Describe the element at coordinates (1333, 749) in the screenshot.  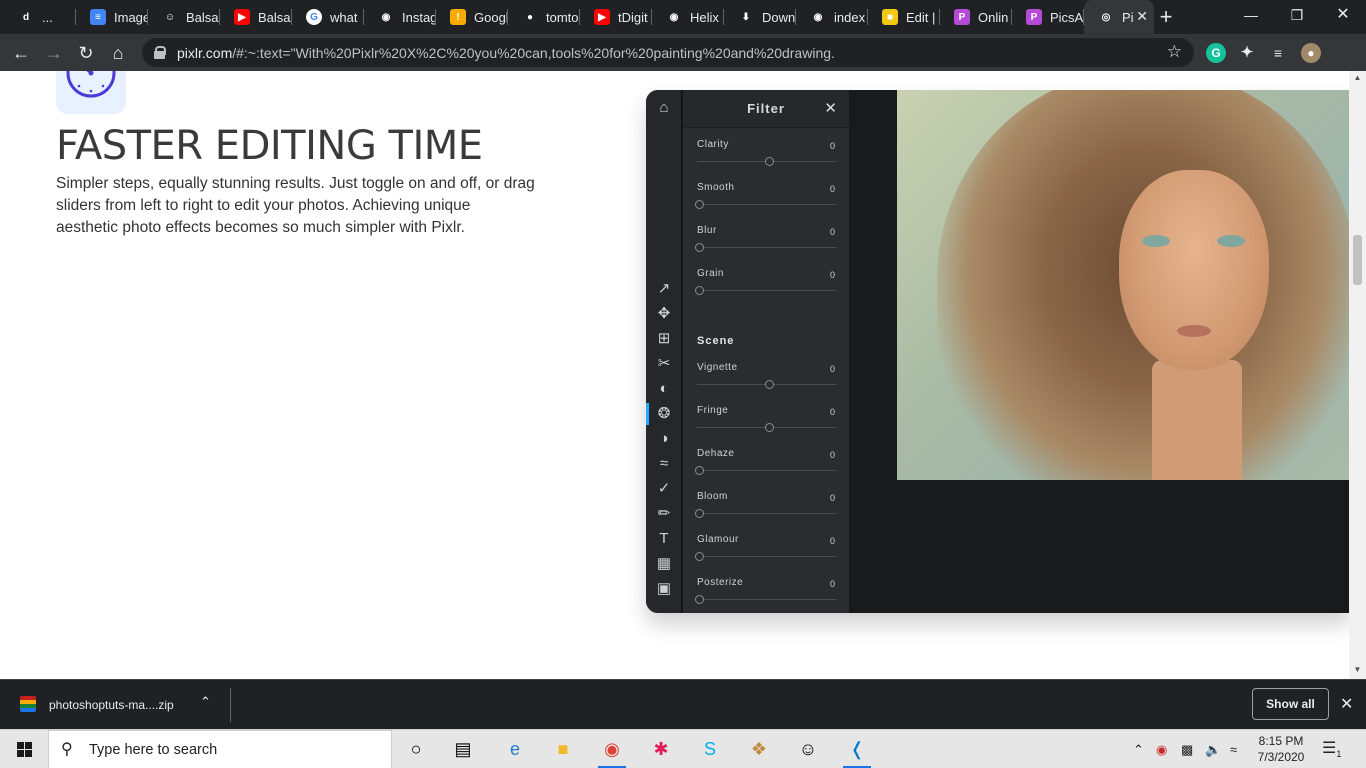
I see `notifications-icon: ☰1` at that location.